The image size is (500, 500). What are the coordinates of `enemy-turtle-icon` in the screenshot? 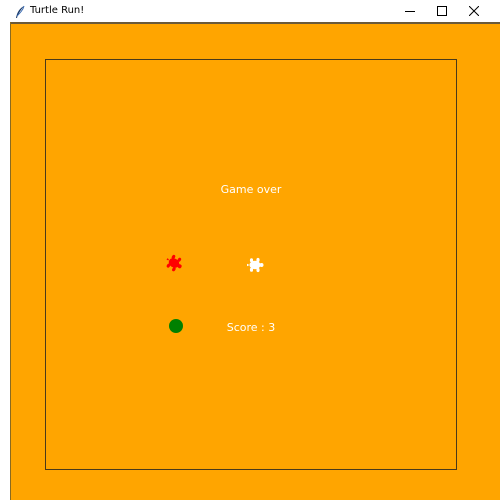 It's located at (174, 265).